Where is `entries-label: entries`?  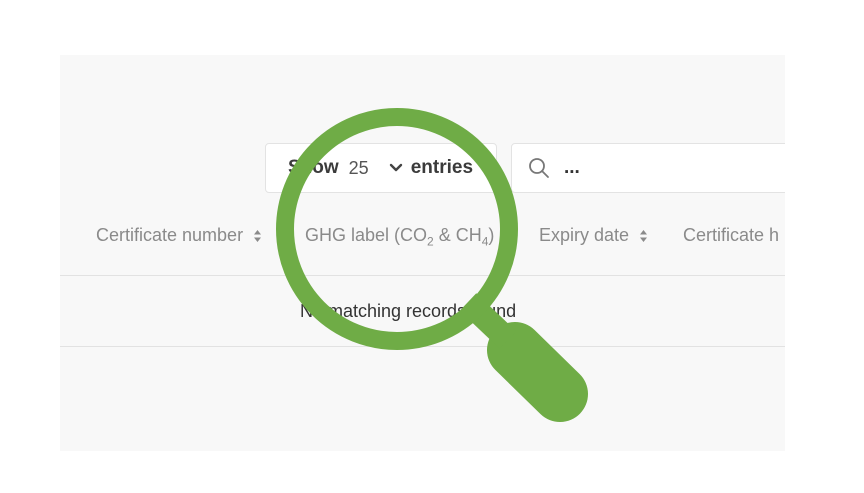
entries-label: entries is located at coordinates (442, 167).